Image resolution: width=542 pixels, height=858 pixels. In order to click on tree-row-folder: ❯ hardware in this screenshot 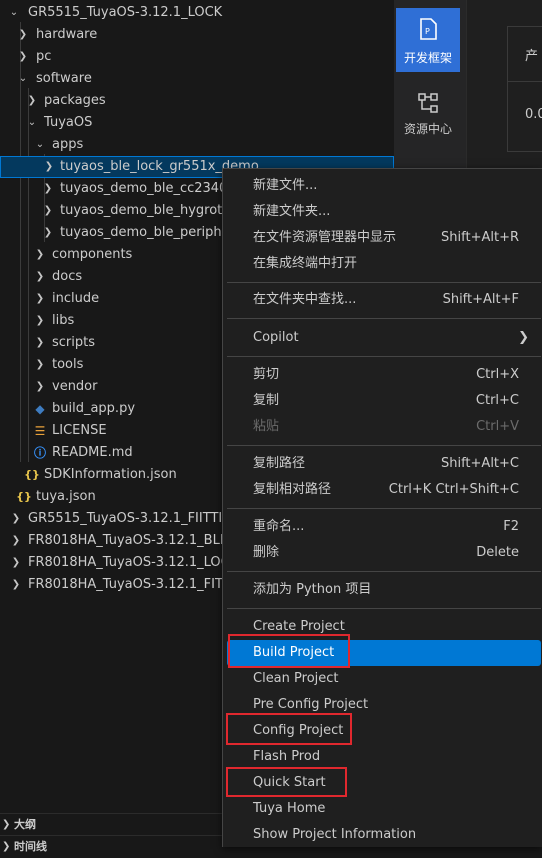, I will do `click(197, 35)`.